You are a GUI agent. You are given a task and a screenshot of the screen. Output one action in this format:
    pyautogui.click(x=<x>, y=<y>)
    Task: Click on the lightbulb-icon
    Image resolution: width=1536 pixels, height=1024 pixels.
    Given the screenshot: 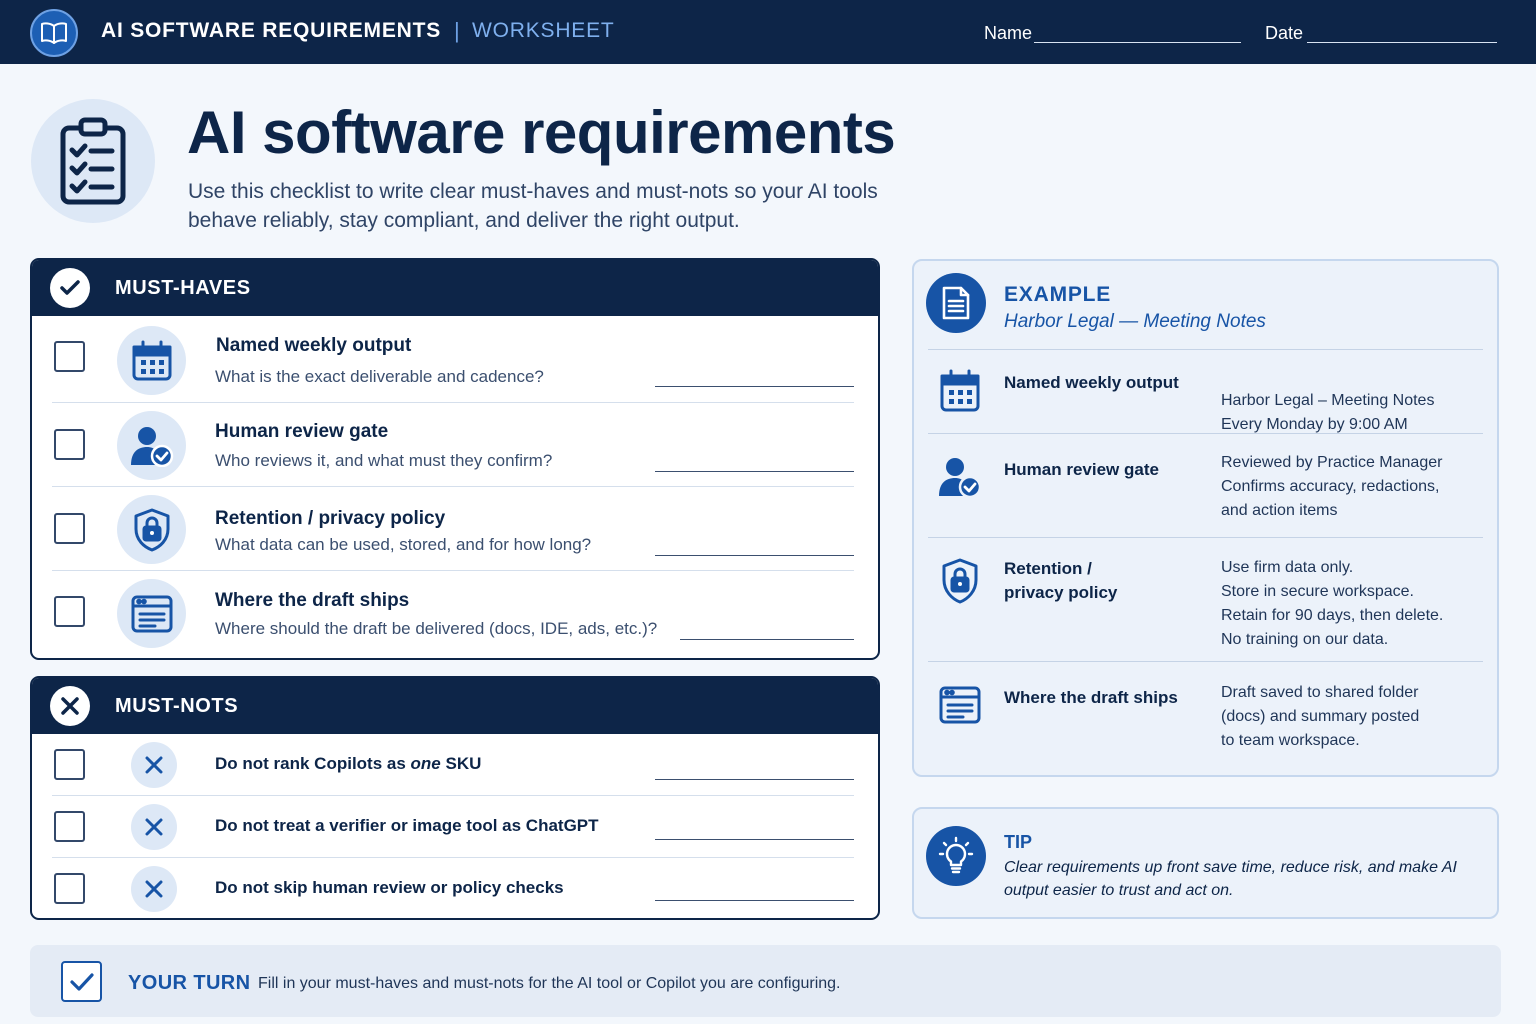 What is the action you would take?
    pyautogui.click(x=956, y=856)
    